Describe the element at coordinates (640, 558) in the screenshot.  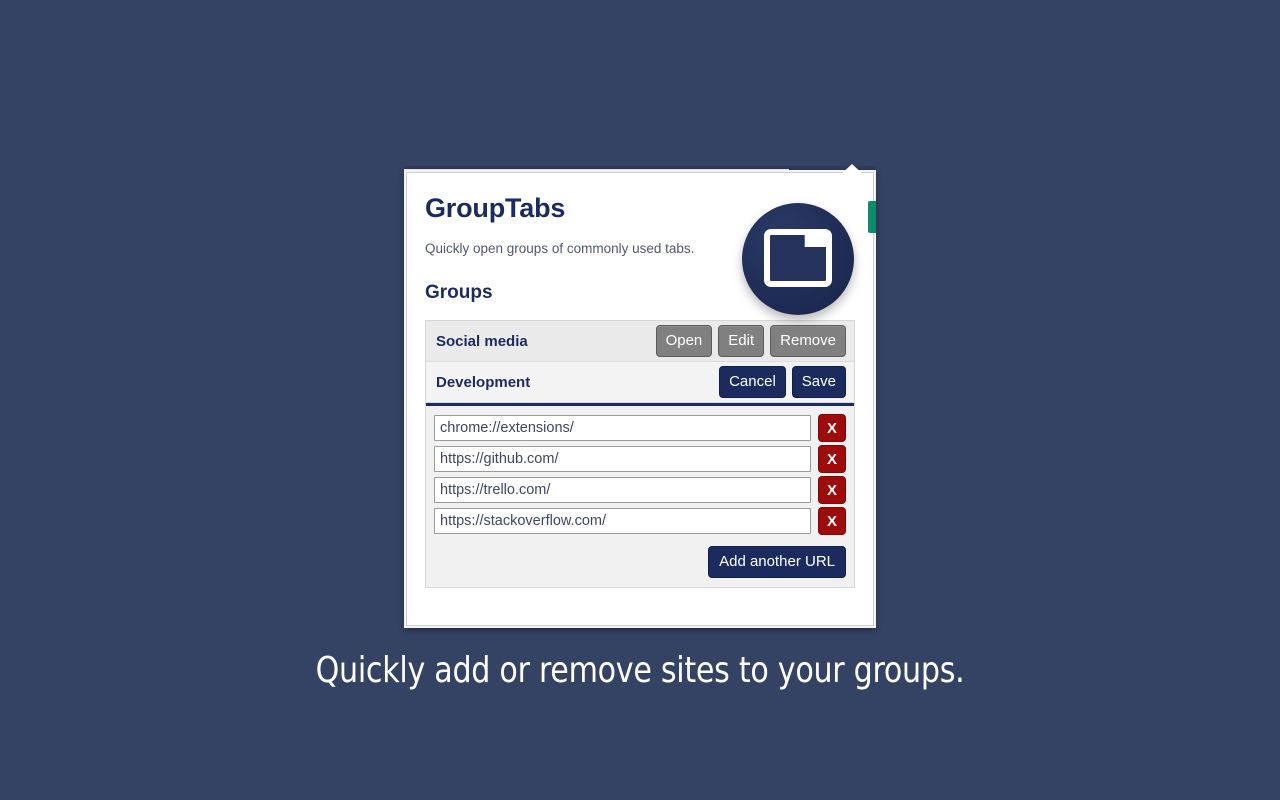
I see `add-url-row: Add another URL` at that location.